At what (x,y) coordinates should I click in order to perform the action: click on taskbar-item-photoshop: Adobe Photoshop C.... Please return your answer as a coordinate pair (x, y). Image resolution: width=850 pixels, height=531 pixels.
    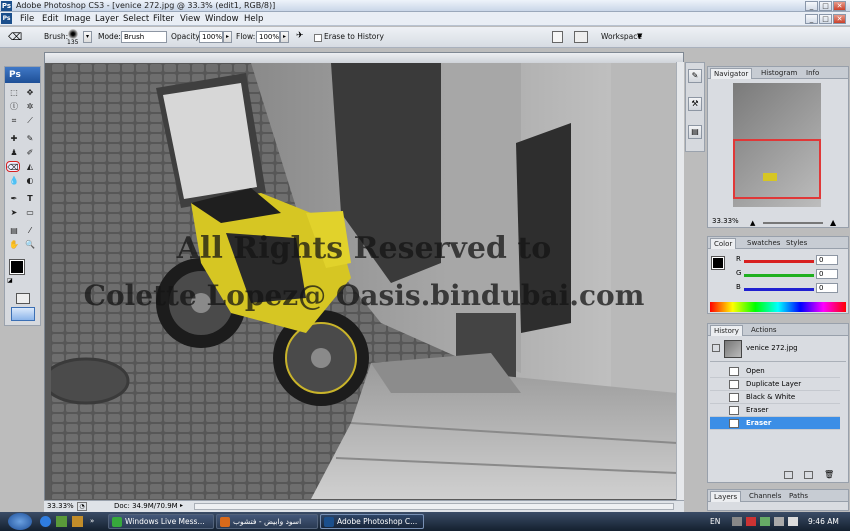
    Looking at the image, I should click on (372, 521).